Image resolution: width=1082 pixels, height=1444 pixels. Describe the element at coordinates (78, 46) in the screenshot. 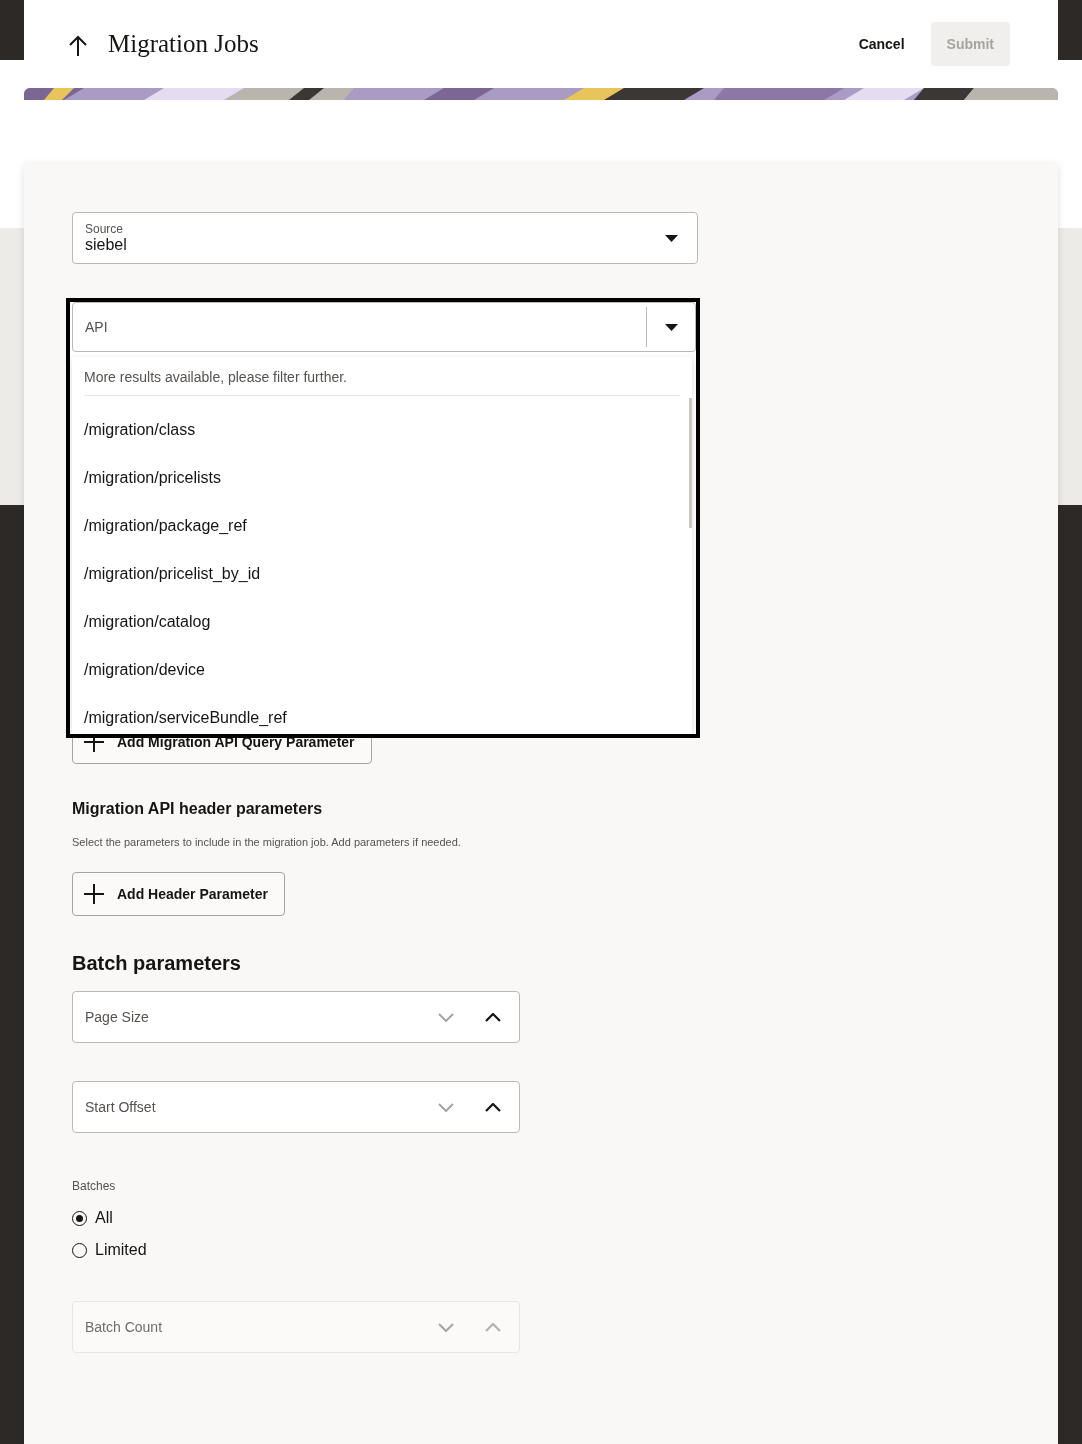

I see `back-arrow-icon` at that location.